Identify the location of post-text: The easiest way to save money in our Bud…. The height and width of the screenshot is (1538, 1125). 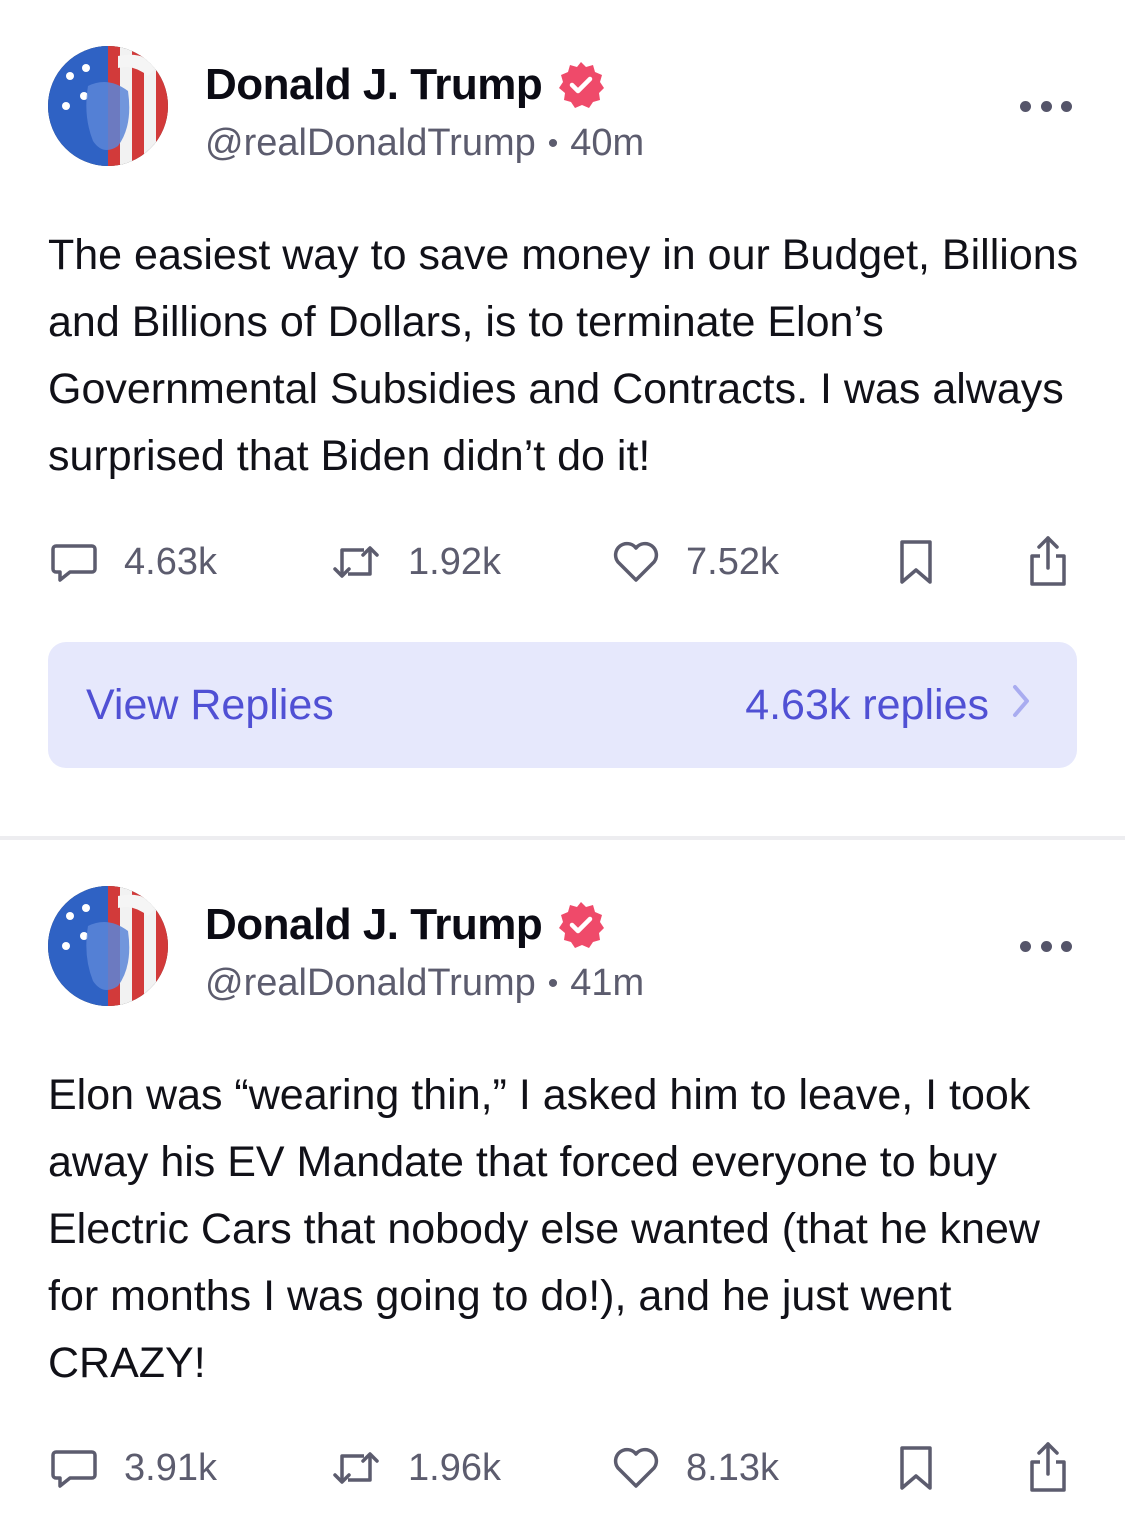
(563, 355).